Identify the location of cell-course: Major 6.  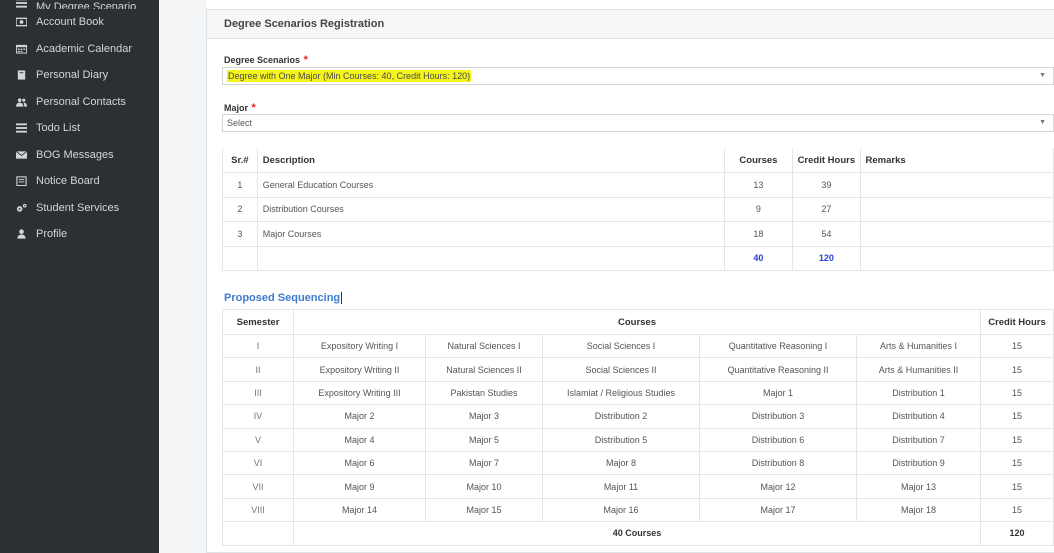
(359, 463).